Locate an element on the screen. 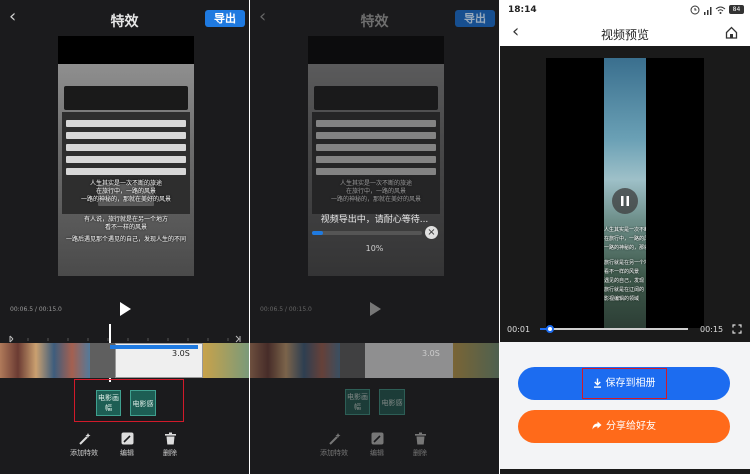  clip-thumbnail-strip is located at coordinates (374, 360).